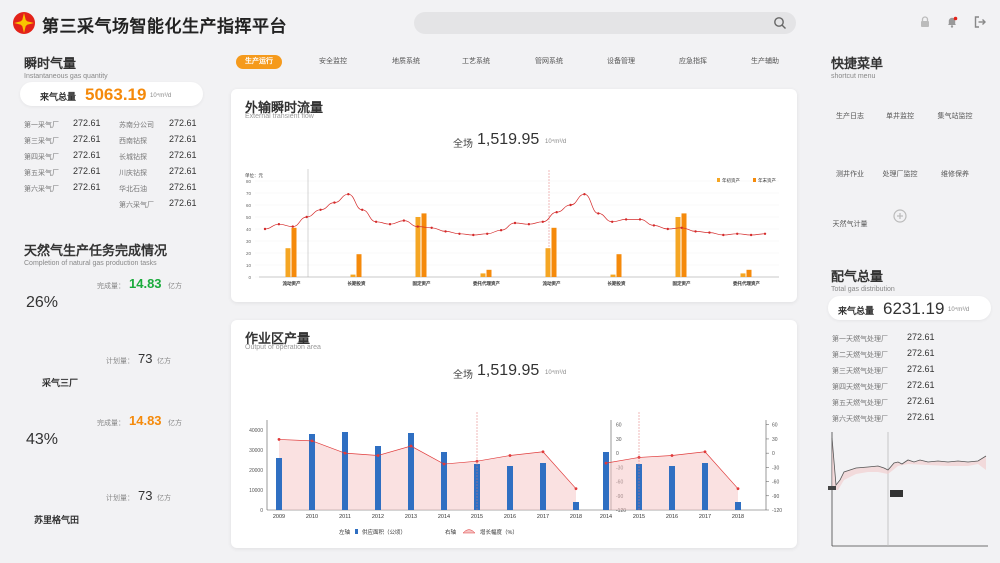  I want to click on trend-marker, so click(832, 488).